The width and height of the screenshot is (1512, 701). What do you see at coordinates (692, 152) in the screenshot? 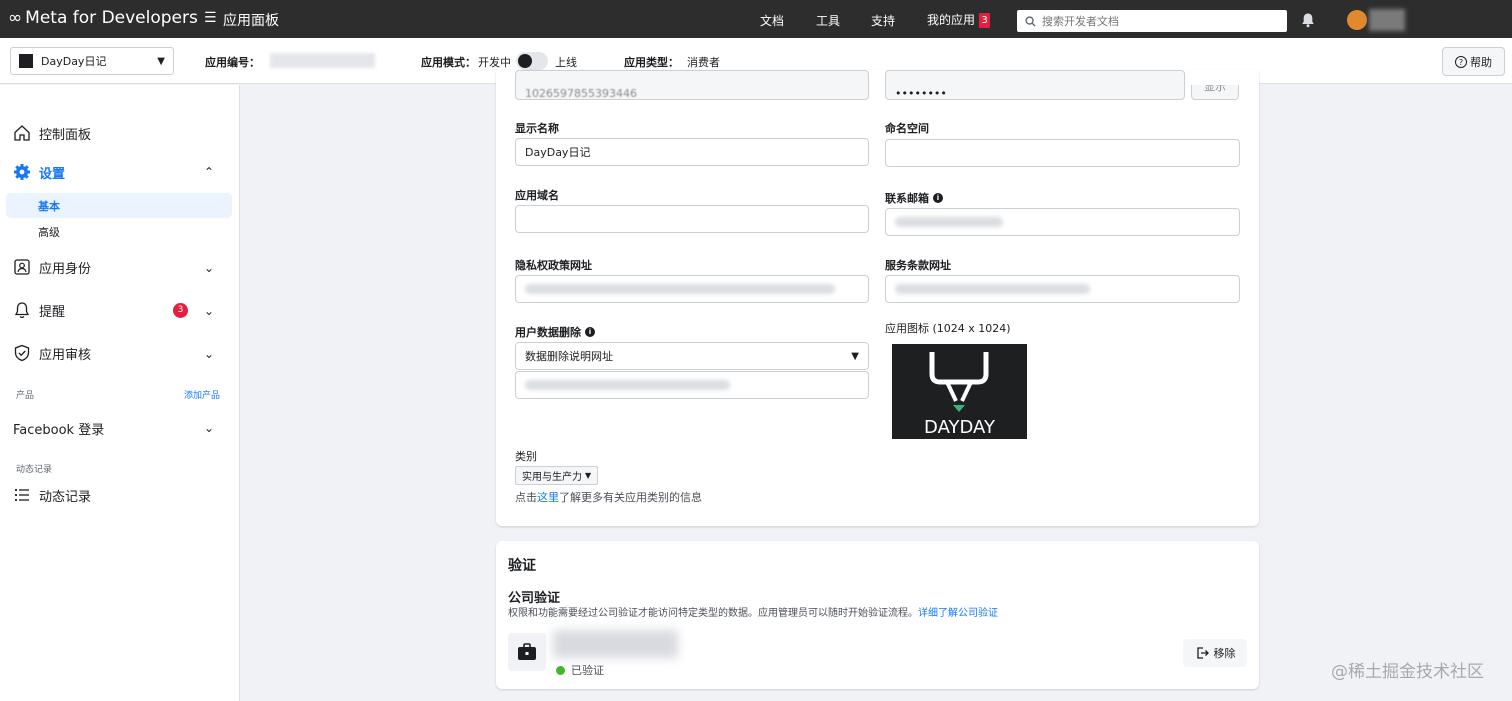
I see `display-name-field: DayDay日记` at bounding box center [692, 152].